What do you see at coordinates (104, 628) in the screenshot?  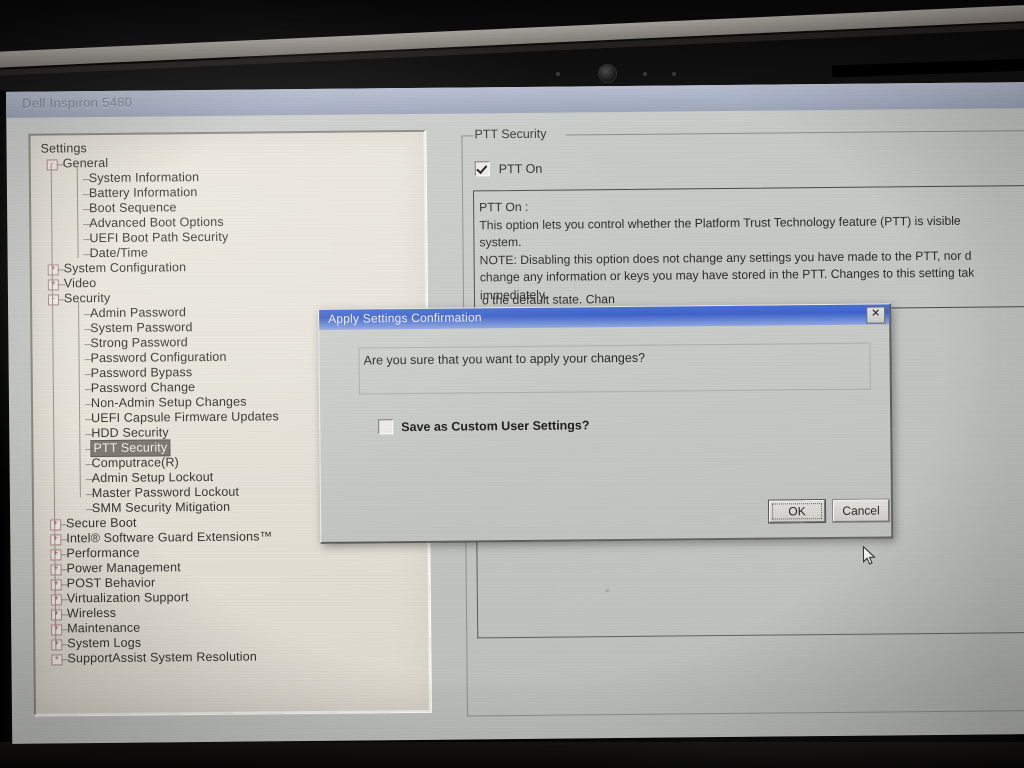 I see `tree-item-label: Maintenance` at bounding box center [104, 628].